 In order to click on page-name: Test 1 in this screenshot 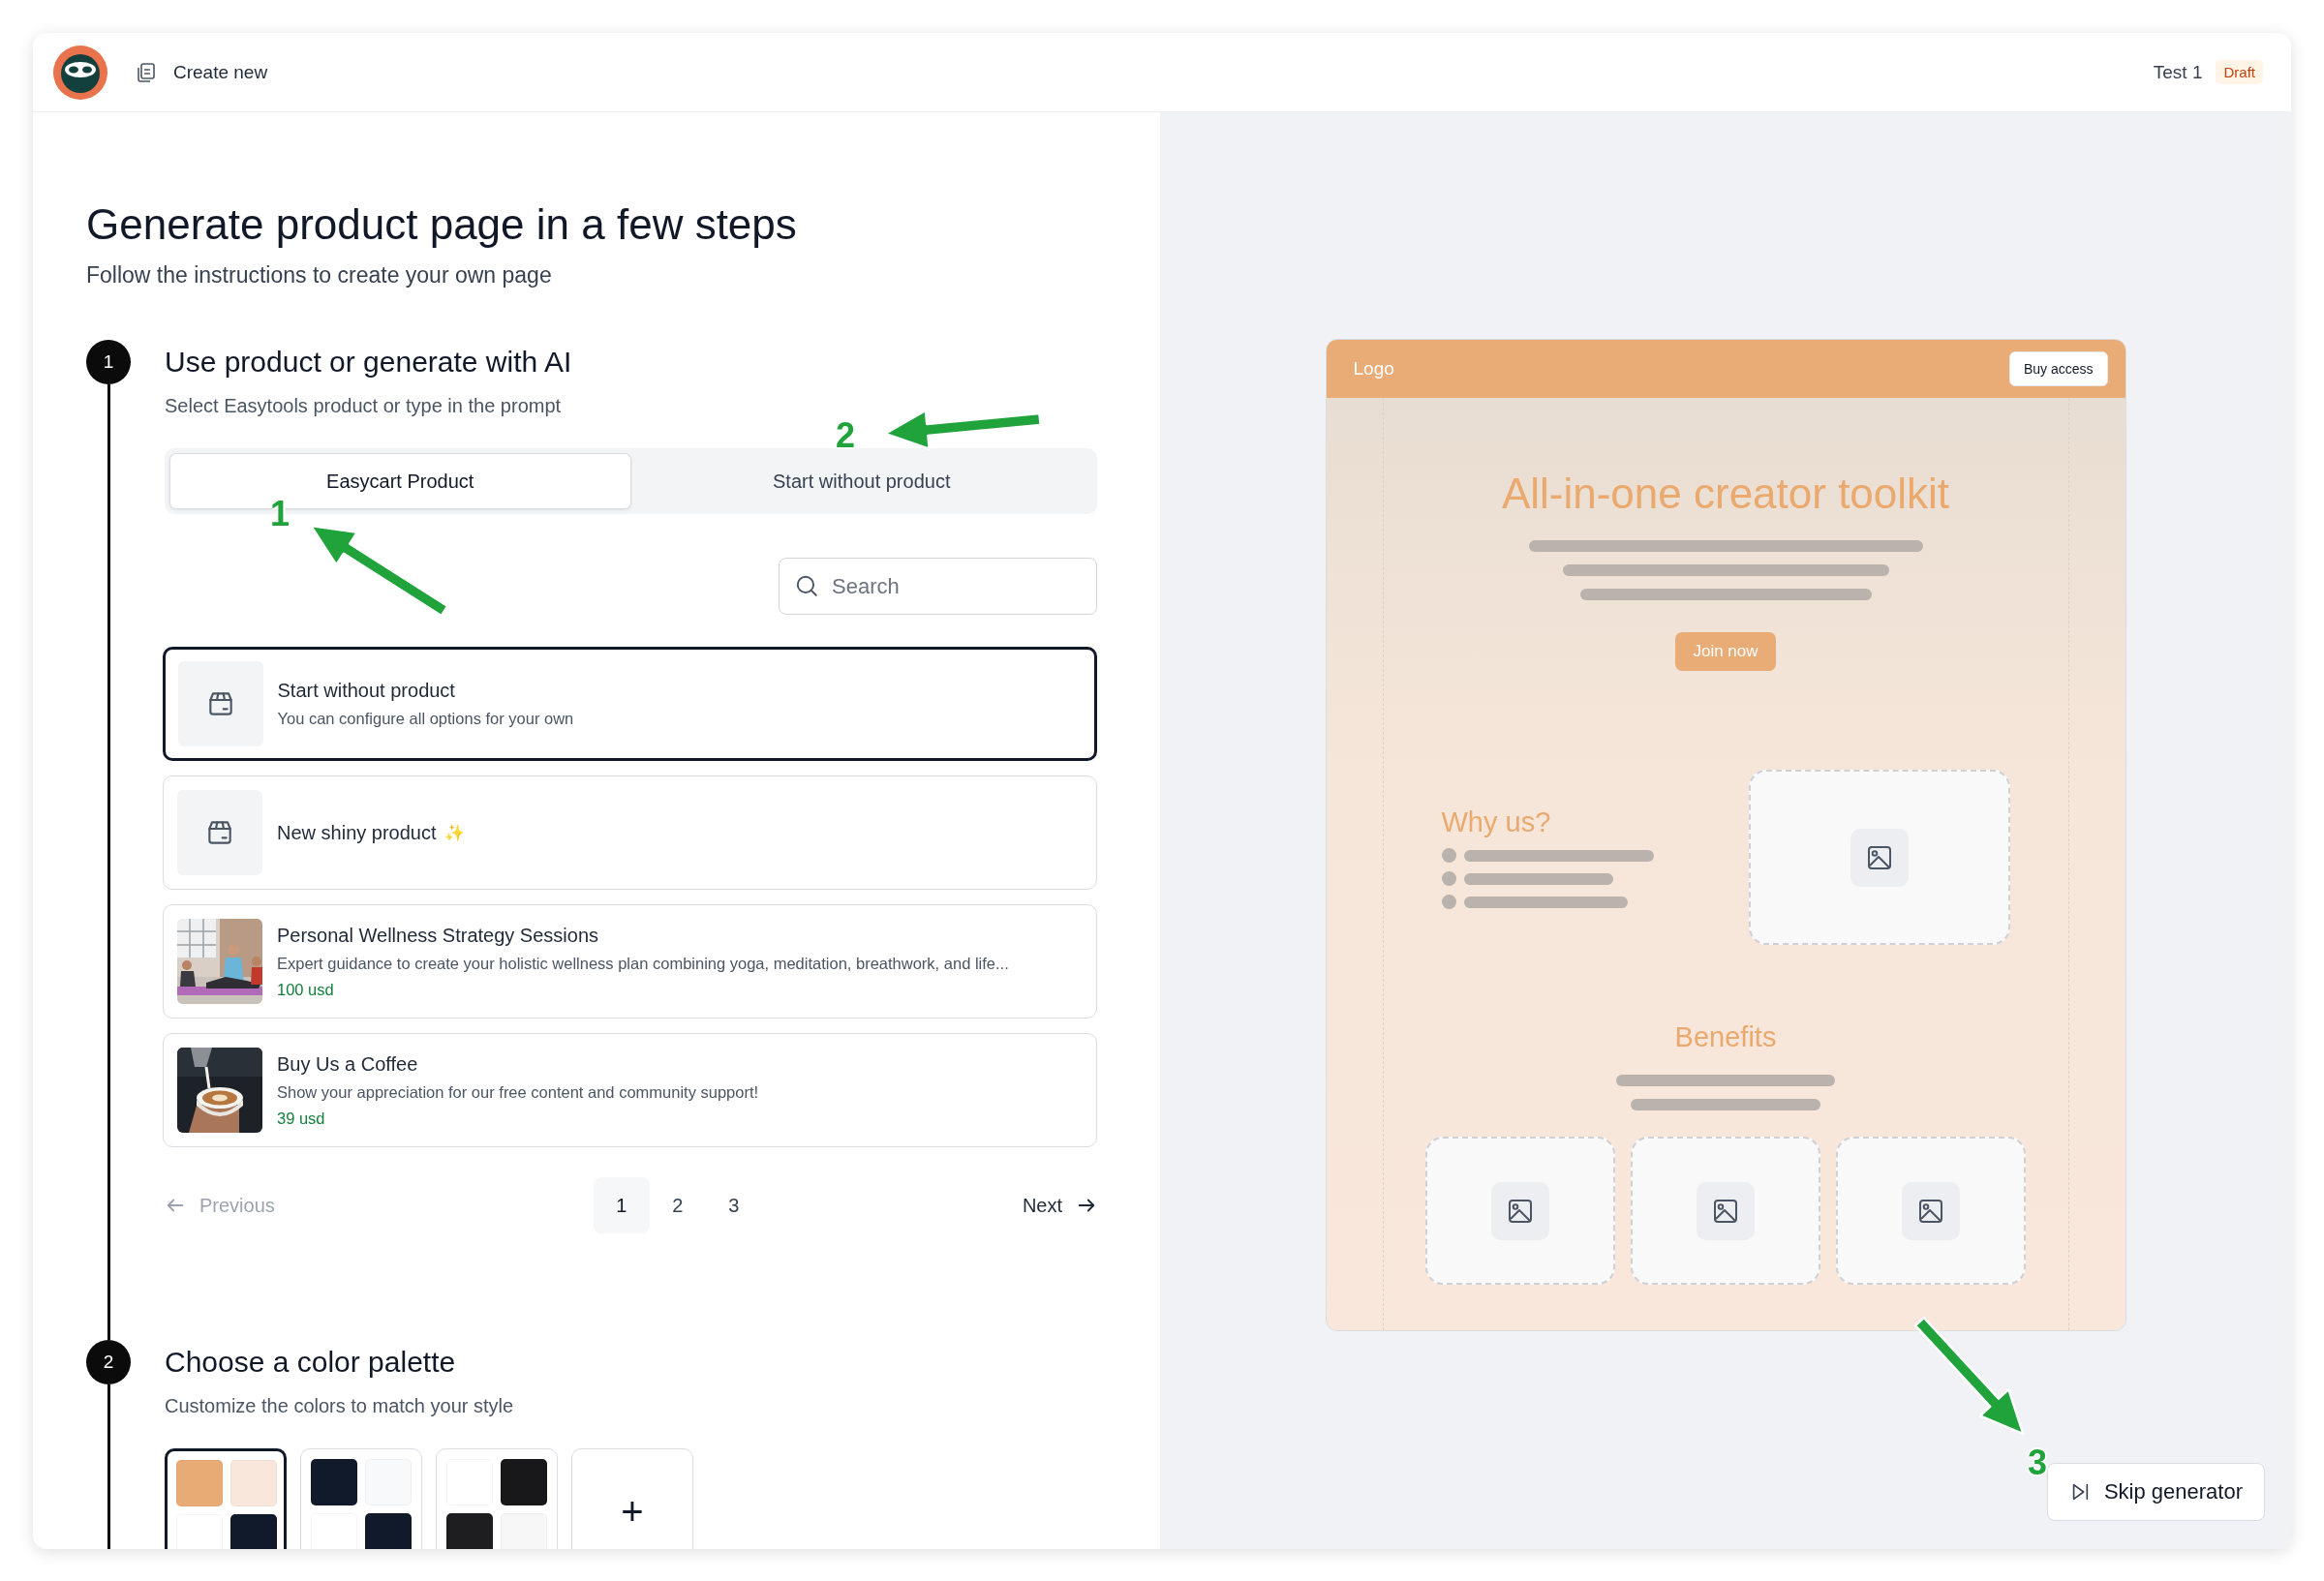, I will do `click(2178, 72)`.